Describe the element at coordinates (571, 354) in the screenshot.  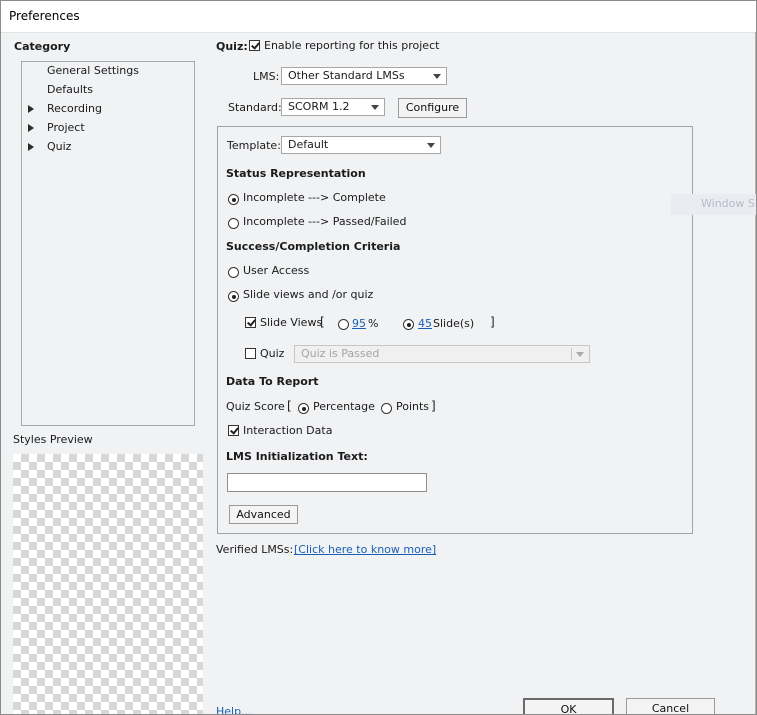
I see `dropdown-separator` at that location.